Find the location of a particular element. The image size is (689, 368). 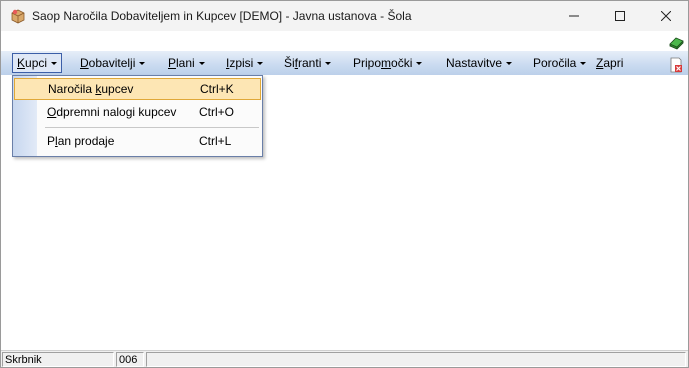

label-pre: P is located at coordinates (51, 141).